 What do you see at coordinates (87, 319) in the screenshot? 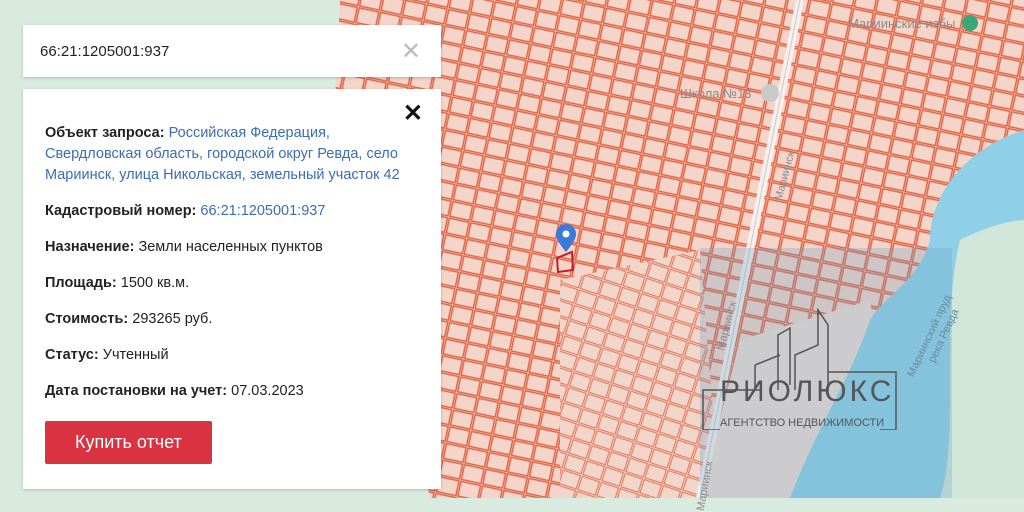
I see `row-label: Стоимость:` at bounding box center [87, 319].